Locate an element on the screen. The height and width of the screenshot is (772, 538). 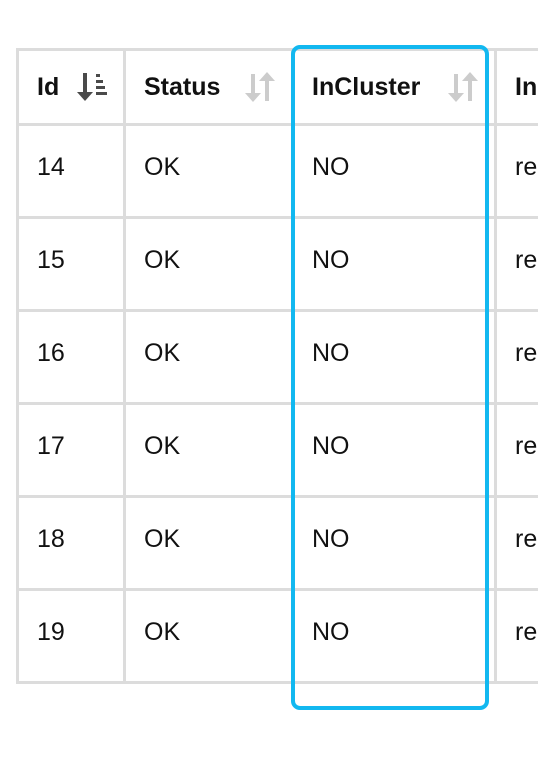
table-row: 18 OK NO re is located at coordinates (277, 543).